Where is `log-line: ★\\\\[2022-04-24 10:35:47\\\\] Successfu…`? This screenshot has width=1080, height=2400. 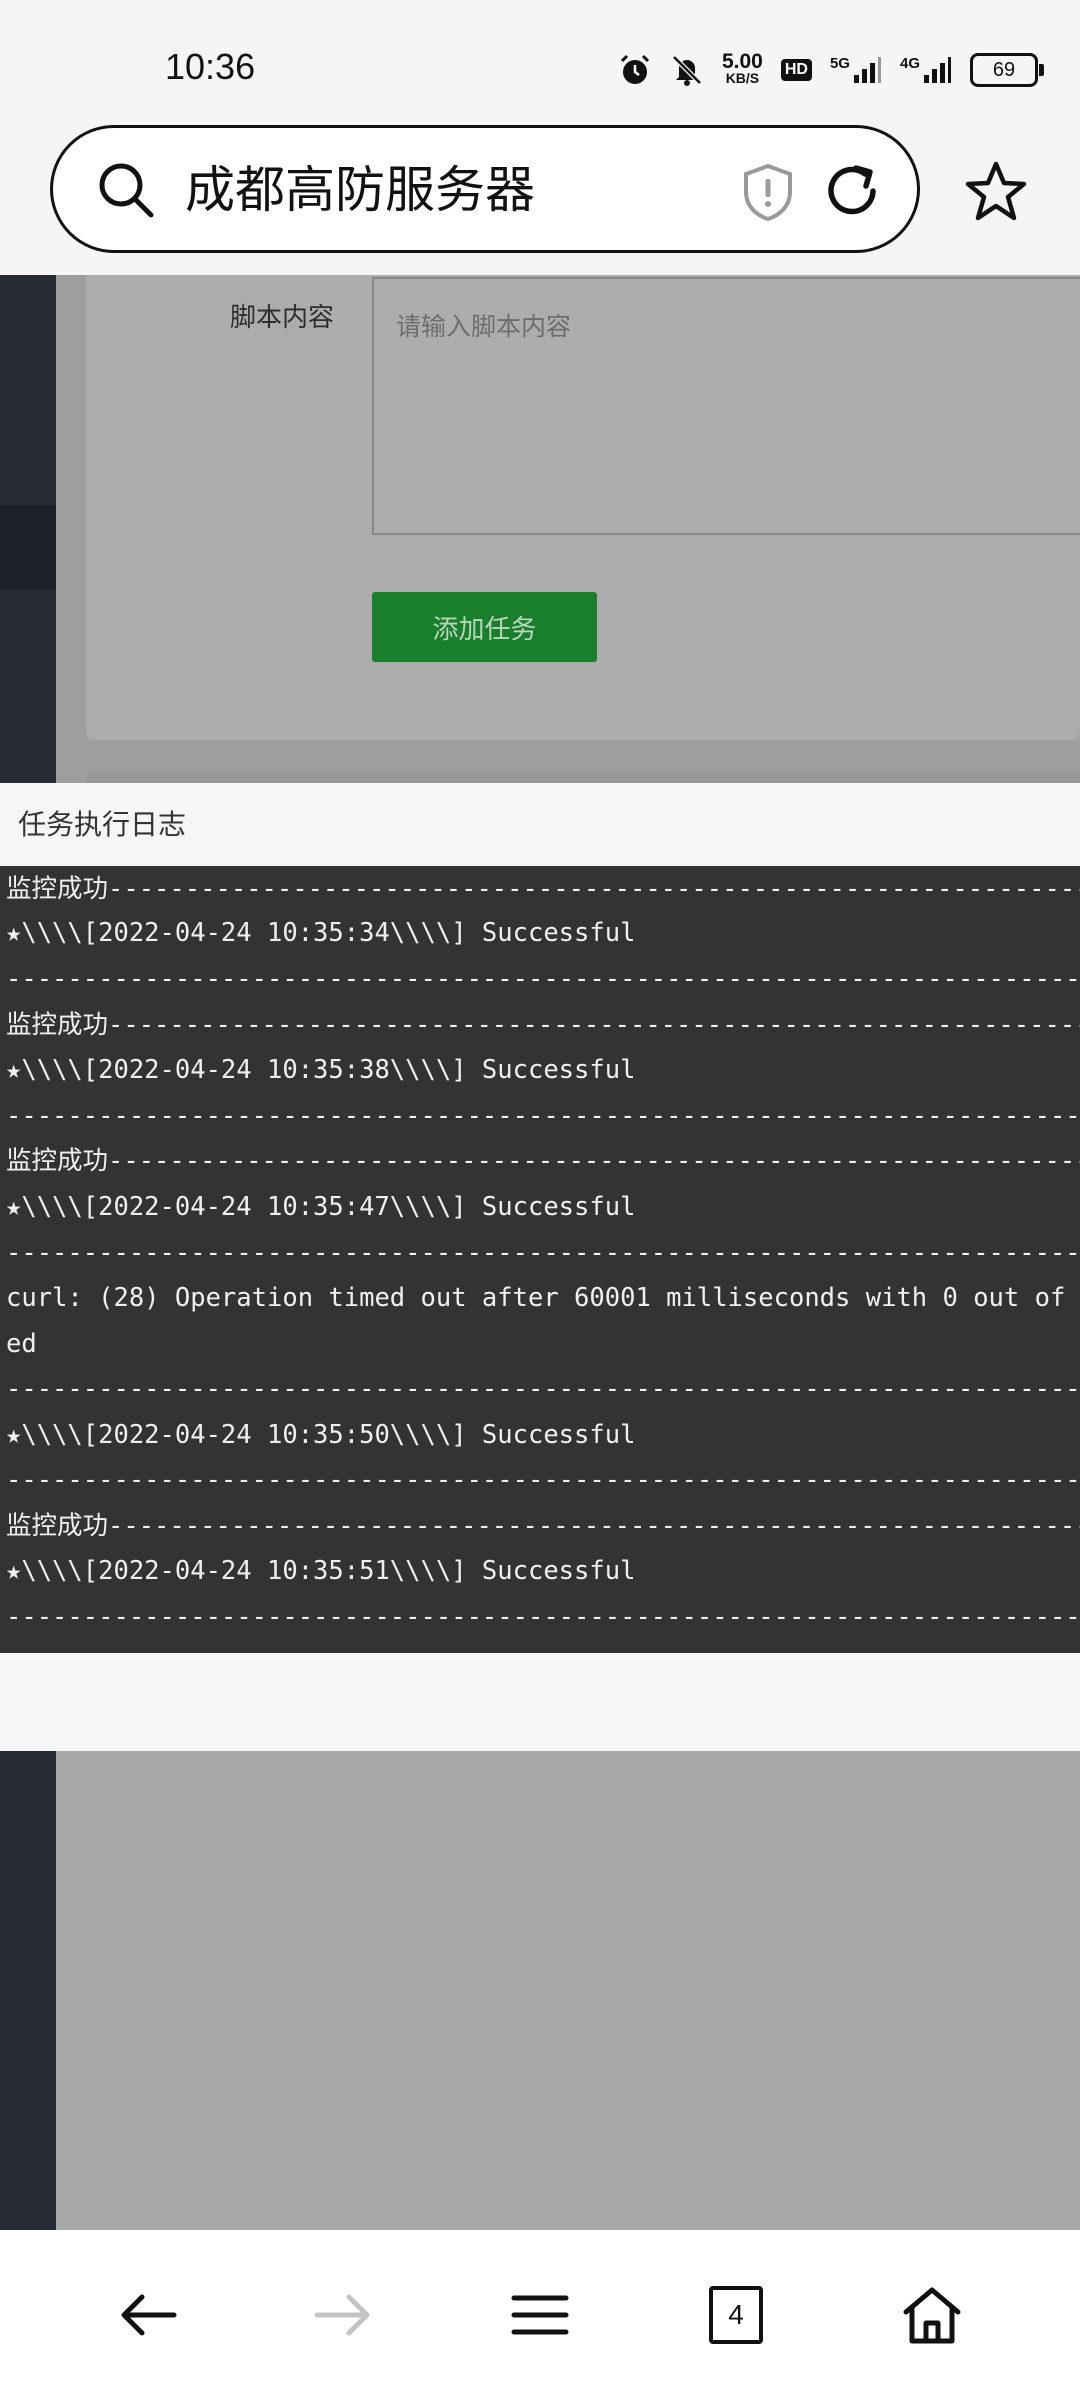 log-line: ★\\\\[2022-04-24 10:35:47\\\\] Successfu… is located at coordinates (321, 1207).